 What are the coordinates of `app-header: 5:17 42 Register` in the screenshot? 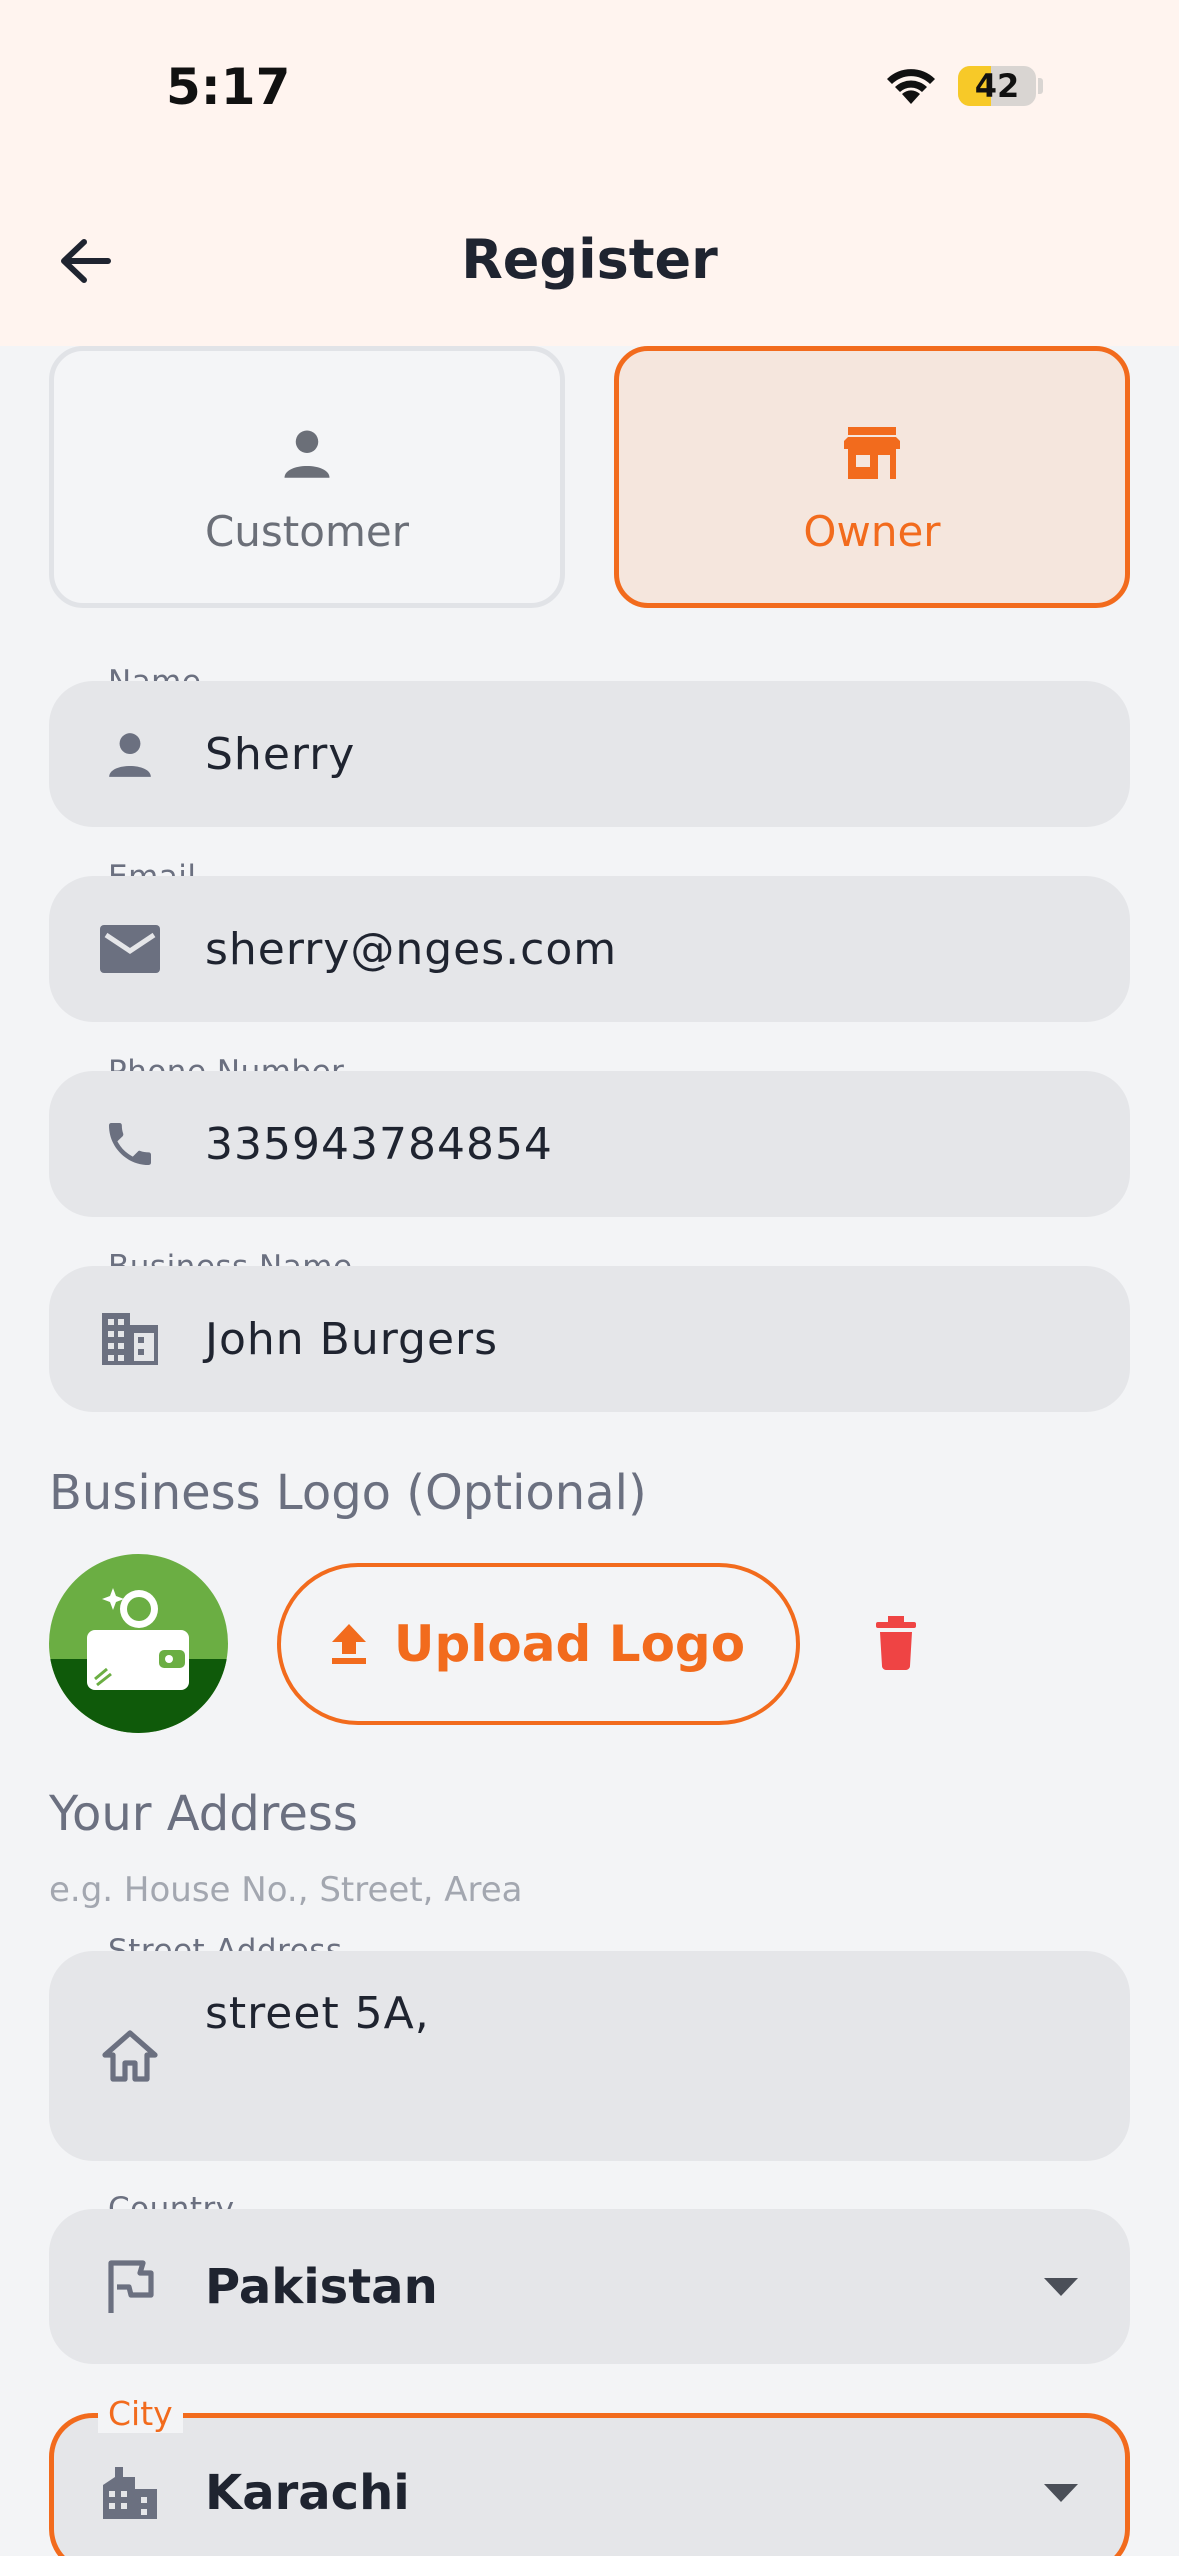 It's located at (589, 173).